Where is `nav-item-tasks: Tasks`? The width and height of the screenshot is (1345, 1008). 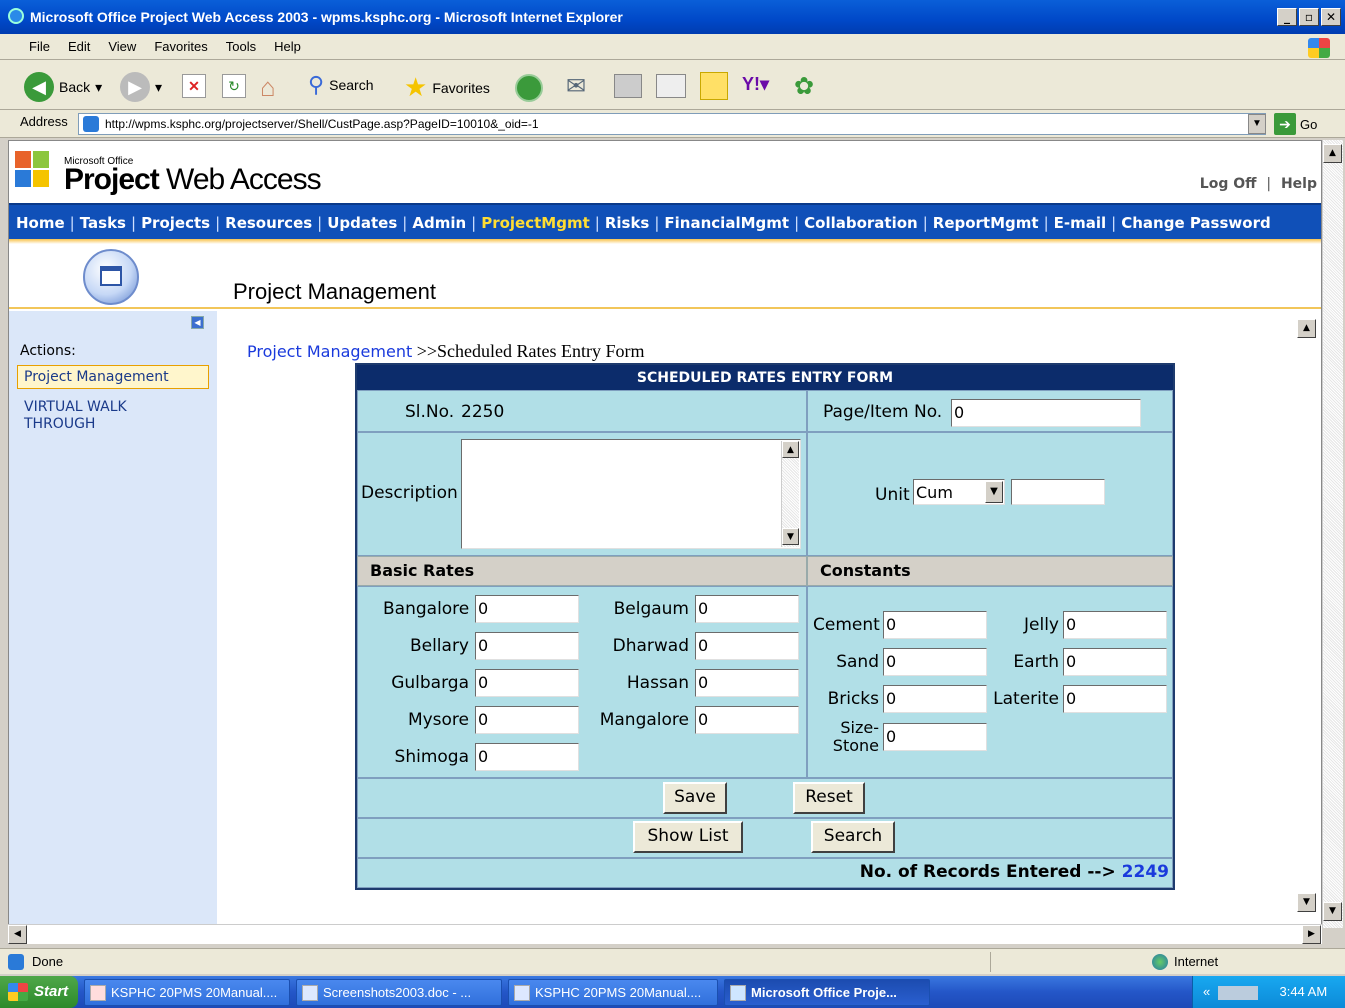 nav-item-tasks: Tasks is located at coordinates (103, 223).